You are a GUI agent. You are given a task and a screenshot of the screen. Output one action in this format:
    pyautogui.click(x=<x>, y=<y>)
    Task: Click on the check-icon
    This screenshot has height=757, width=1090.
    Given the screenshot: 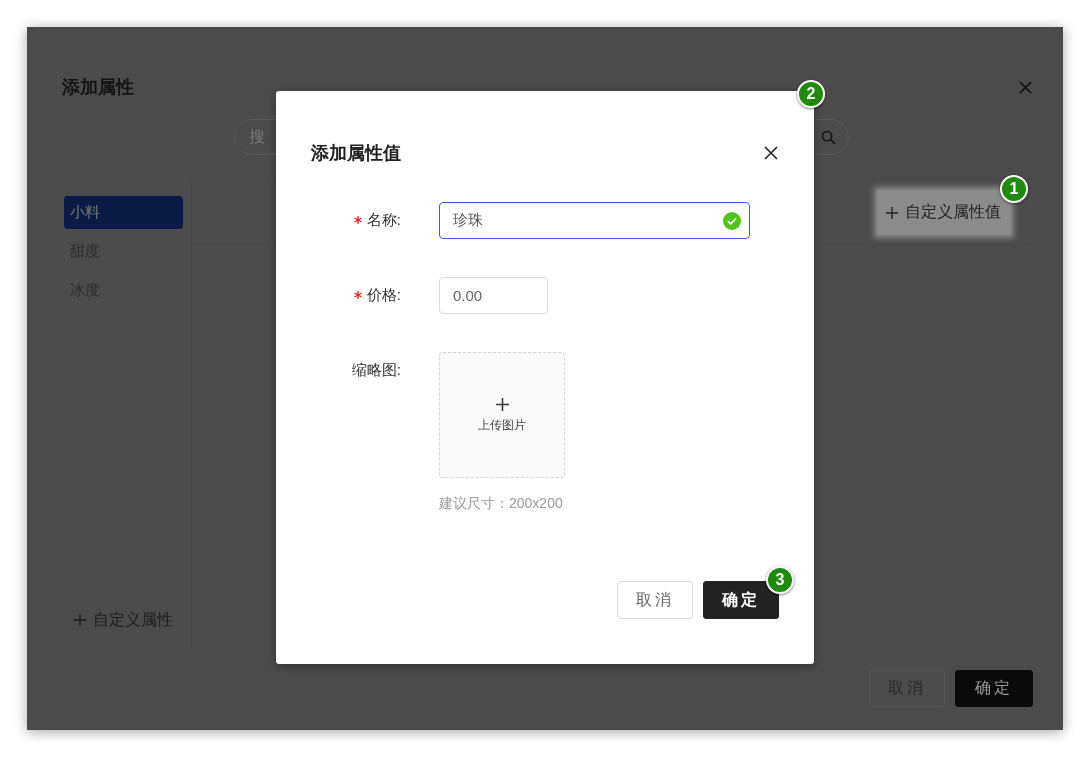 What is the action you would take?
    pyautogui.click(x=732, y=220)
    